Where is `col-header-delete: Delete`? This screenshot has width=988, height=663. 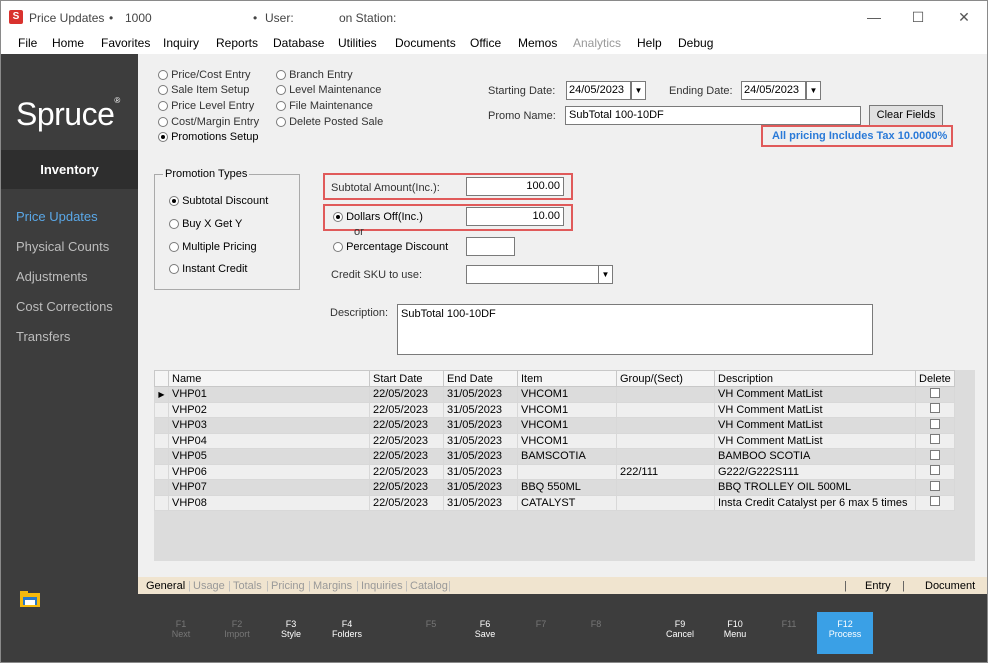
col-header-delete: Delete is located at coordinates (935, 378).